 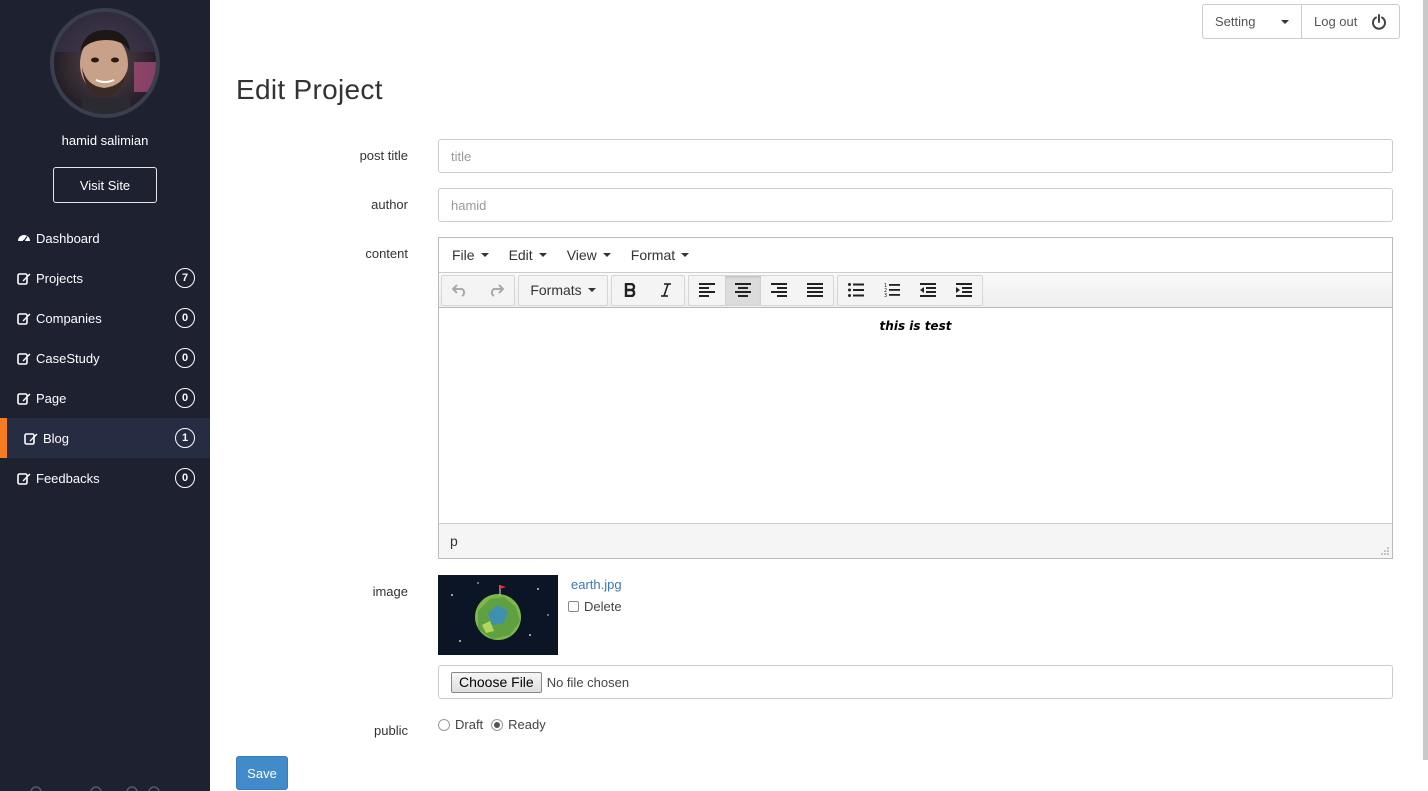 What do you see at coordinates (915, 205) in the screenshot?
I see `author-input` at bounding box center [915, 205].